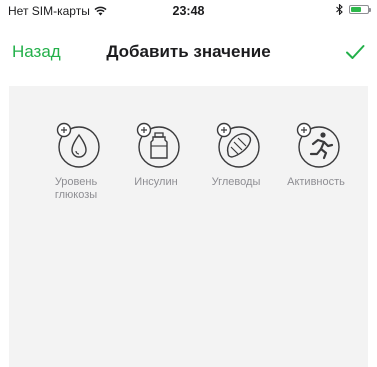  Describe the element at coordinates (236, 182) in the screenshot. I see `option-label: Углеводы` at that location.